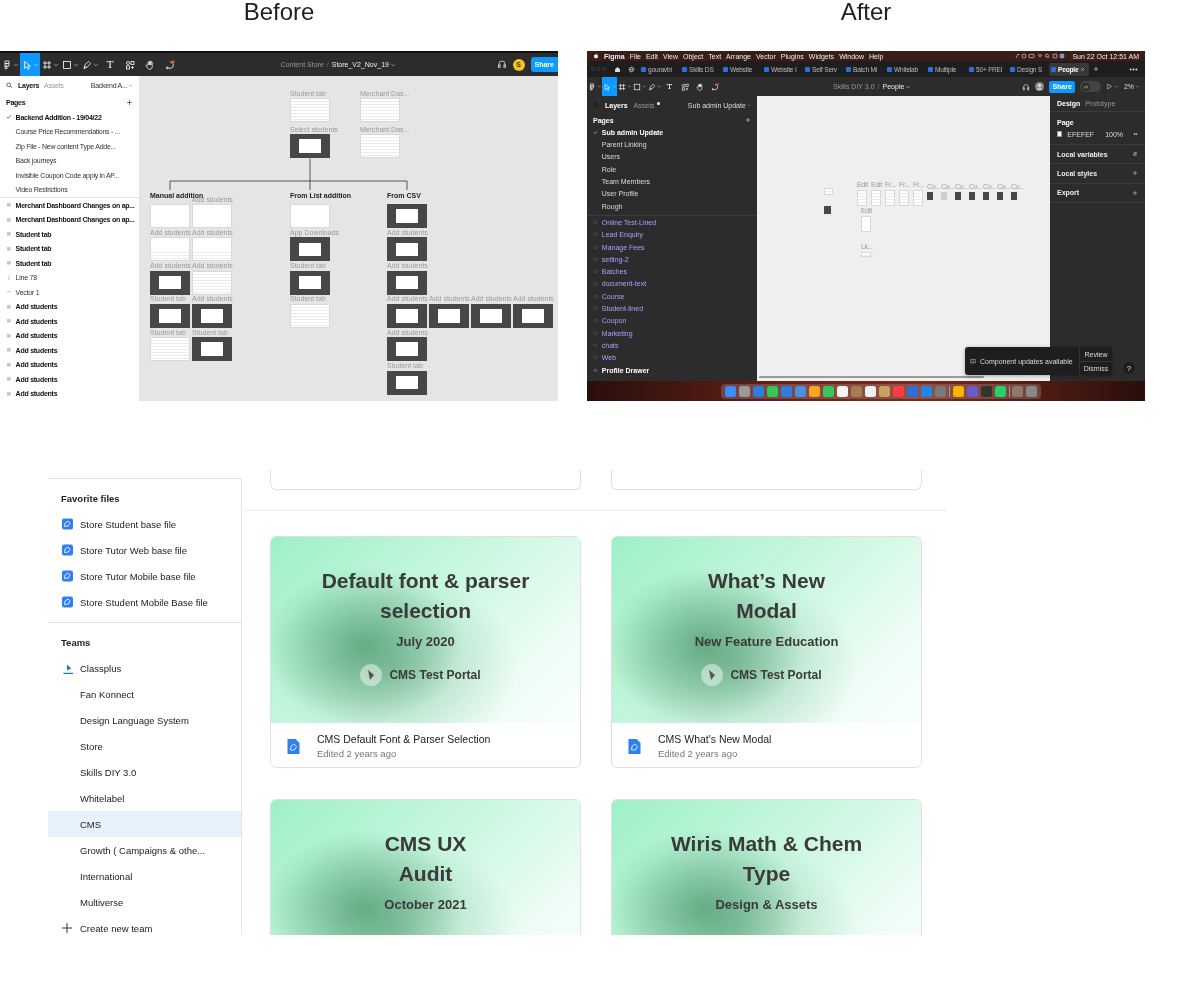 The image size is (1200, 984). Describe the element at coordinates (973, 361) in the screenshot. I see `book-icon` at that location.